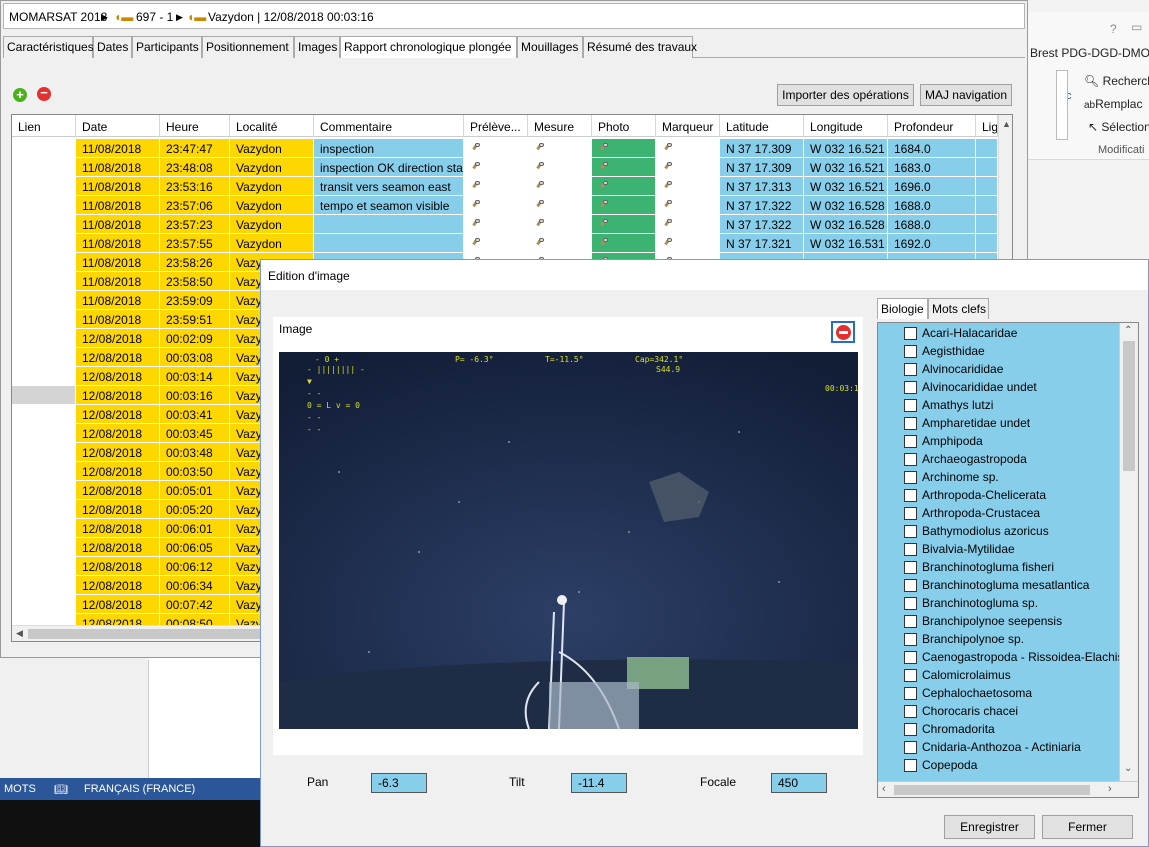  Describe the element at coordinates (998, 585) in the screenshot. I see `species-item: Branchinotogluma mesatlantica` at that location.